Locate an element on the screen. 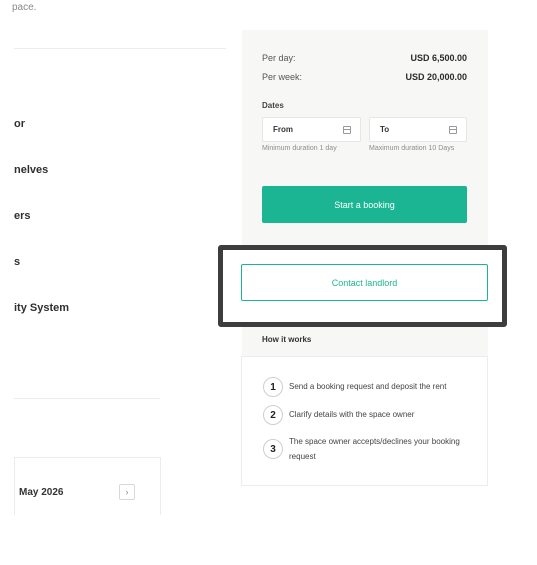 The width and height of the screenshot is (537, 565). price-per-week-label: Per week: is located at coordinates (282, 77).